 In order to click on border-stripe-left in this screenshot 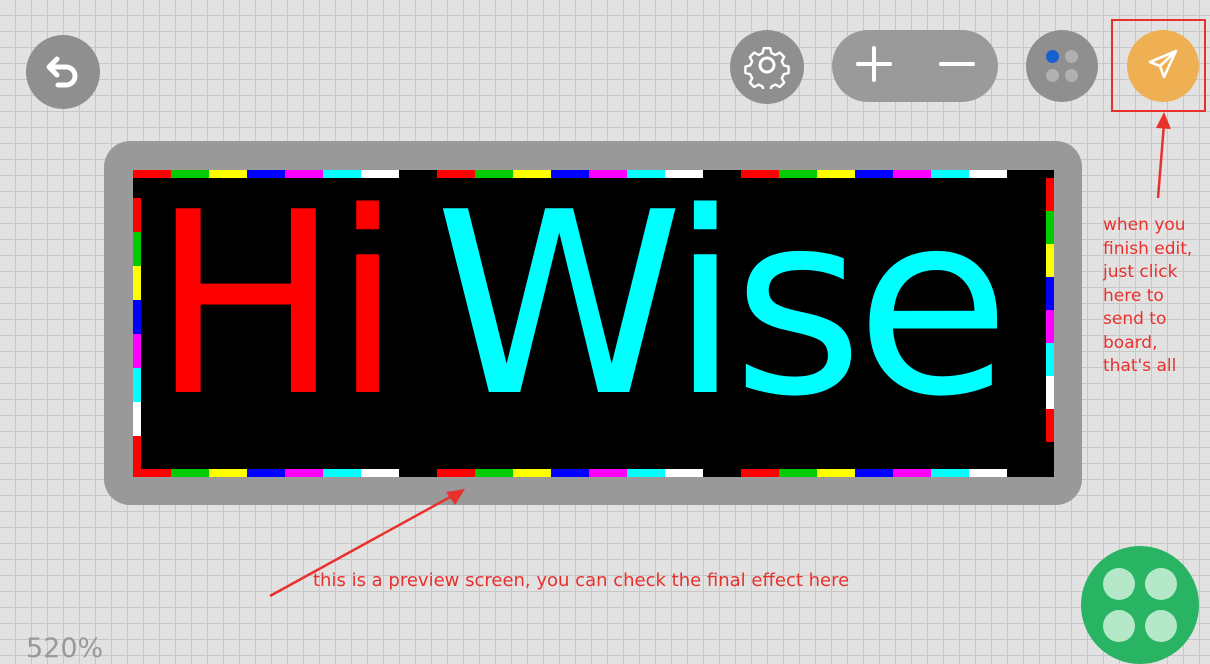, I will do `click(137, 334)`.